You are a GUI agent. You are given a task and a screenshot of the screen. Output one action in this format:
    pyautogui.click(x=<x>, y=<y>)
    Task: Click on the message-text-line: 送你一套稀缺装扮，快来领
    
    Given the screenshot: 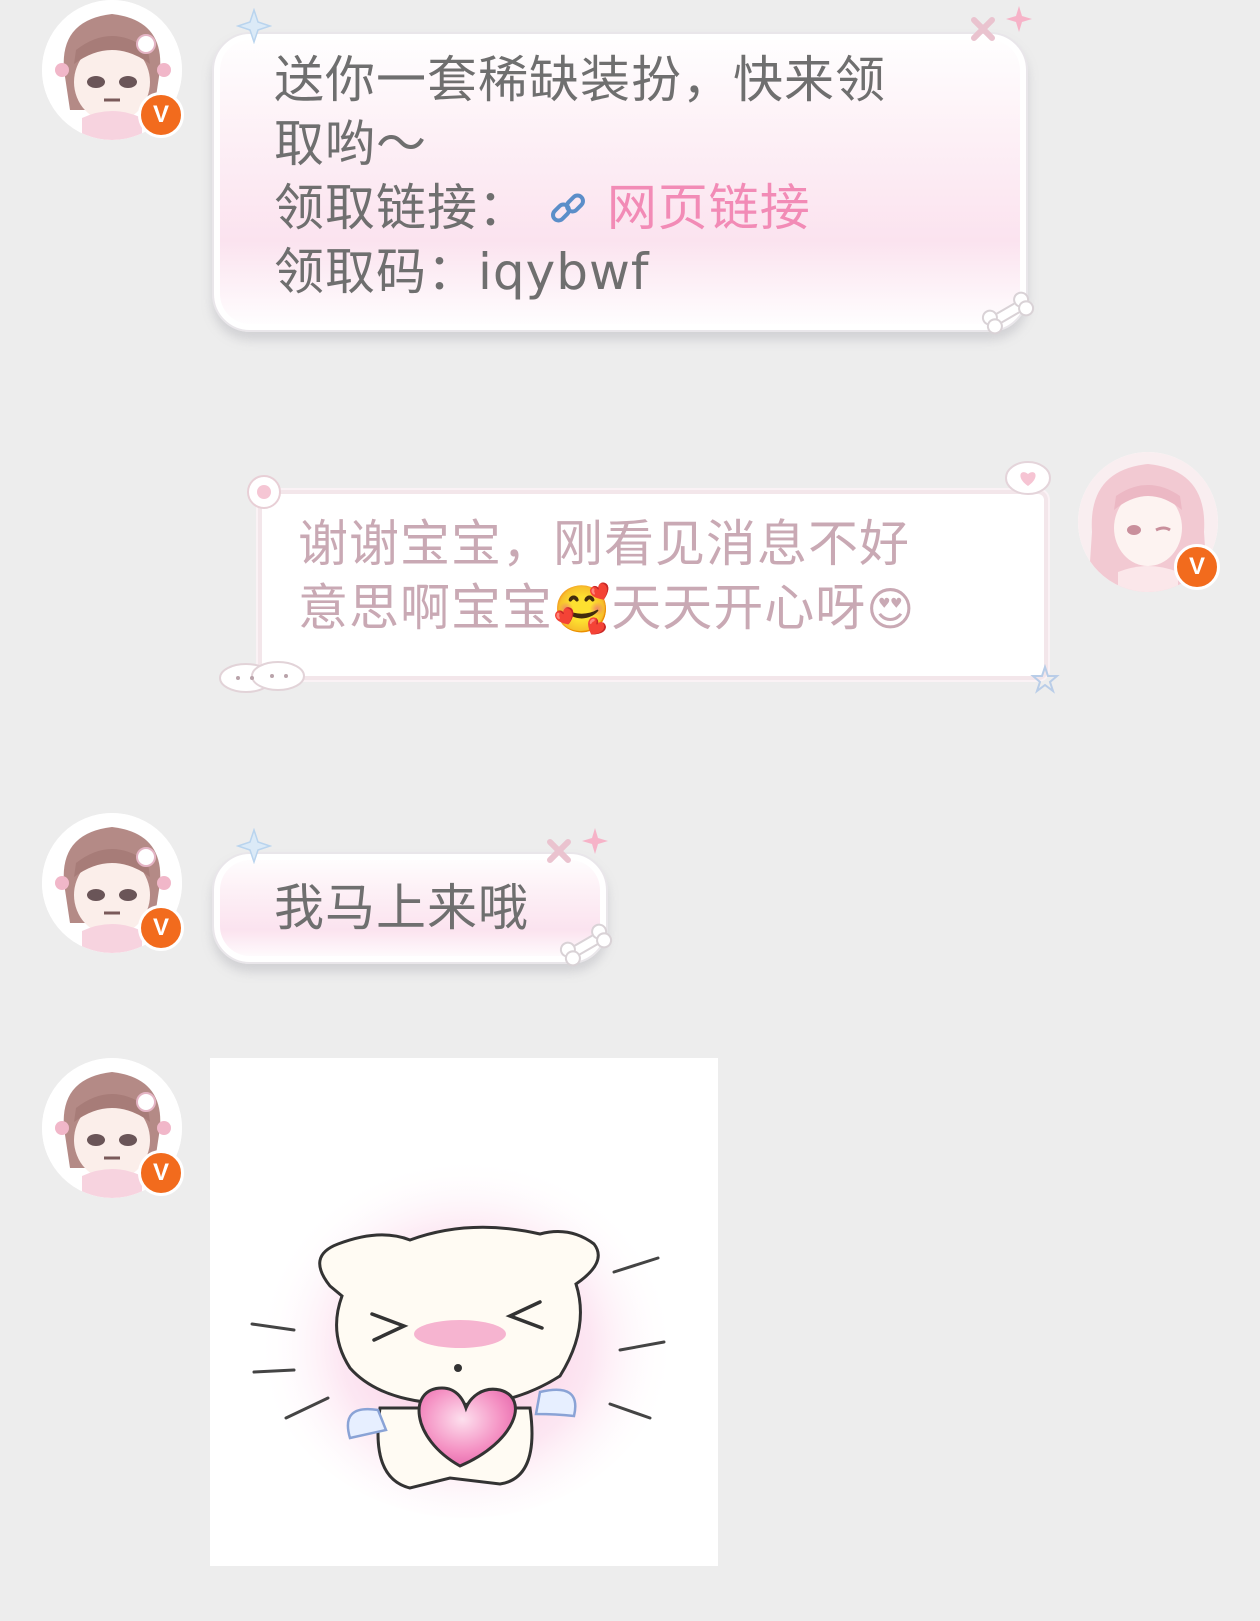 What is the action you would take?
    pyautogui.click(x=580, y=80)
    